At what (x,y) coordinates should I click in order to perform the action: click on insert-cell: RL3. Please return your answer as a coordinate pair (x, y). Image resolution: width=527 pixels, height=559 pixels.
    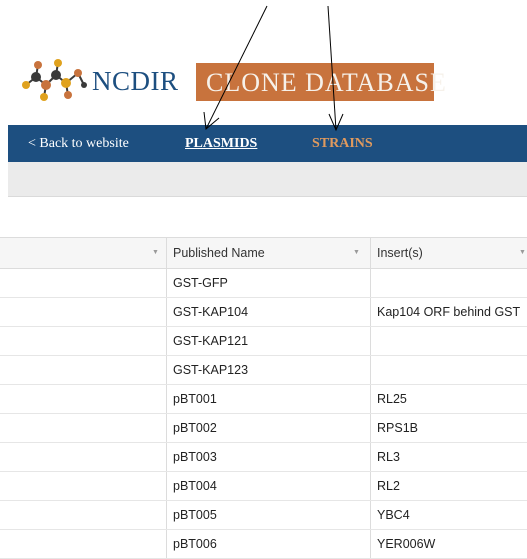
    Looking at the image, I should click on (388, 457).